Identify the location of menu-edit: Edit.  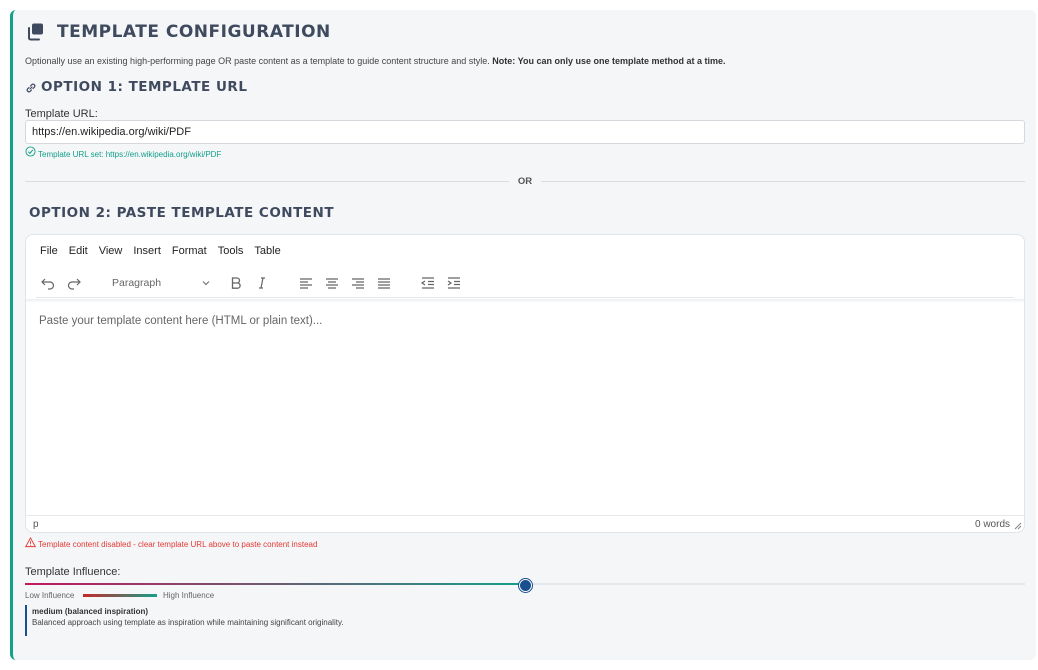
(78, 251).